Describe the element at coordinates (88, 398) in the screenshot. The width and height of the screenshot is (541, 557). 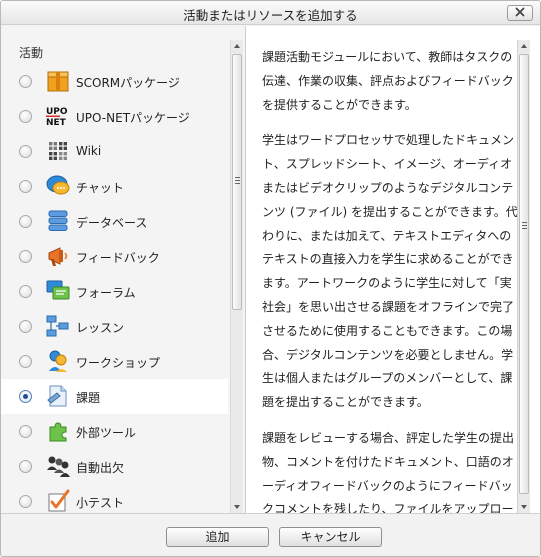
I see `option-label: 課題` at that location.